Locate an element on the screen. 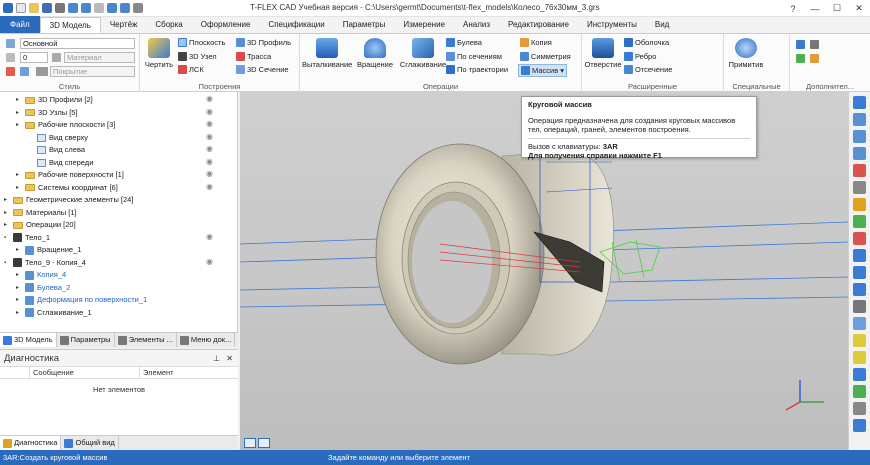 The width and height of the screenshot is (870, 465). col-message: Сообщение is located at coordinates (85, 372).